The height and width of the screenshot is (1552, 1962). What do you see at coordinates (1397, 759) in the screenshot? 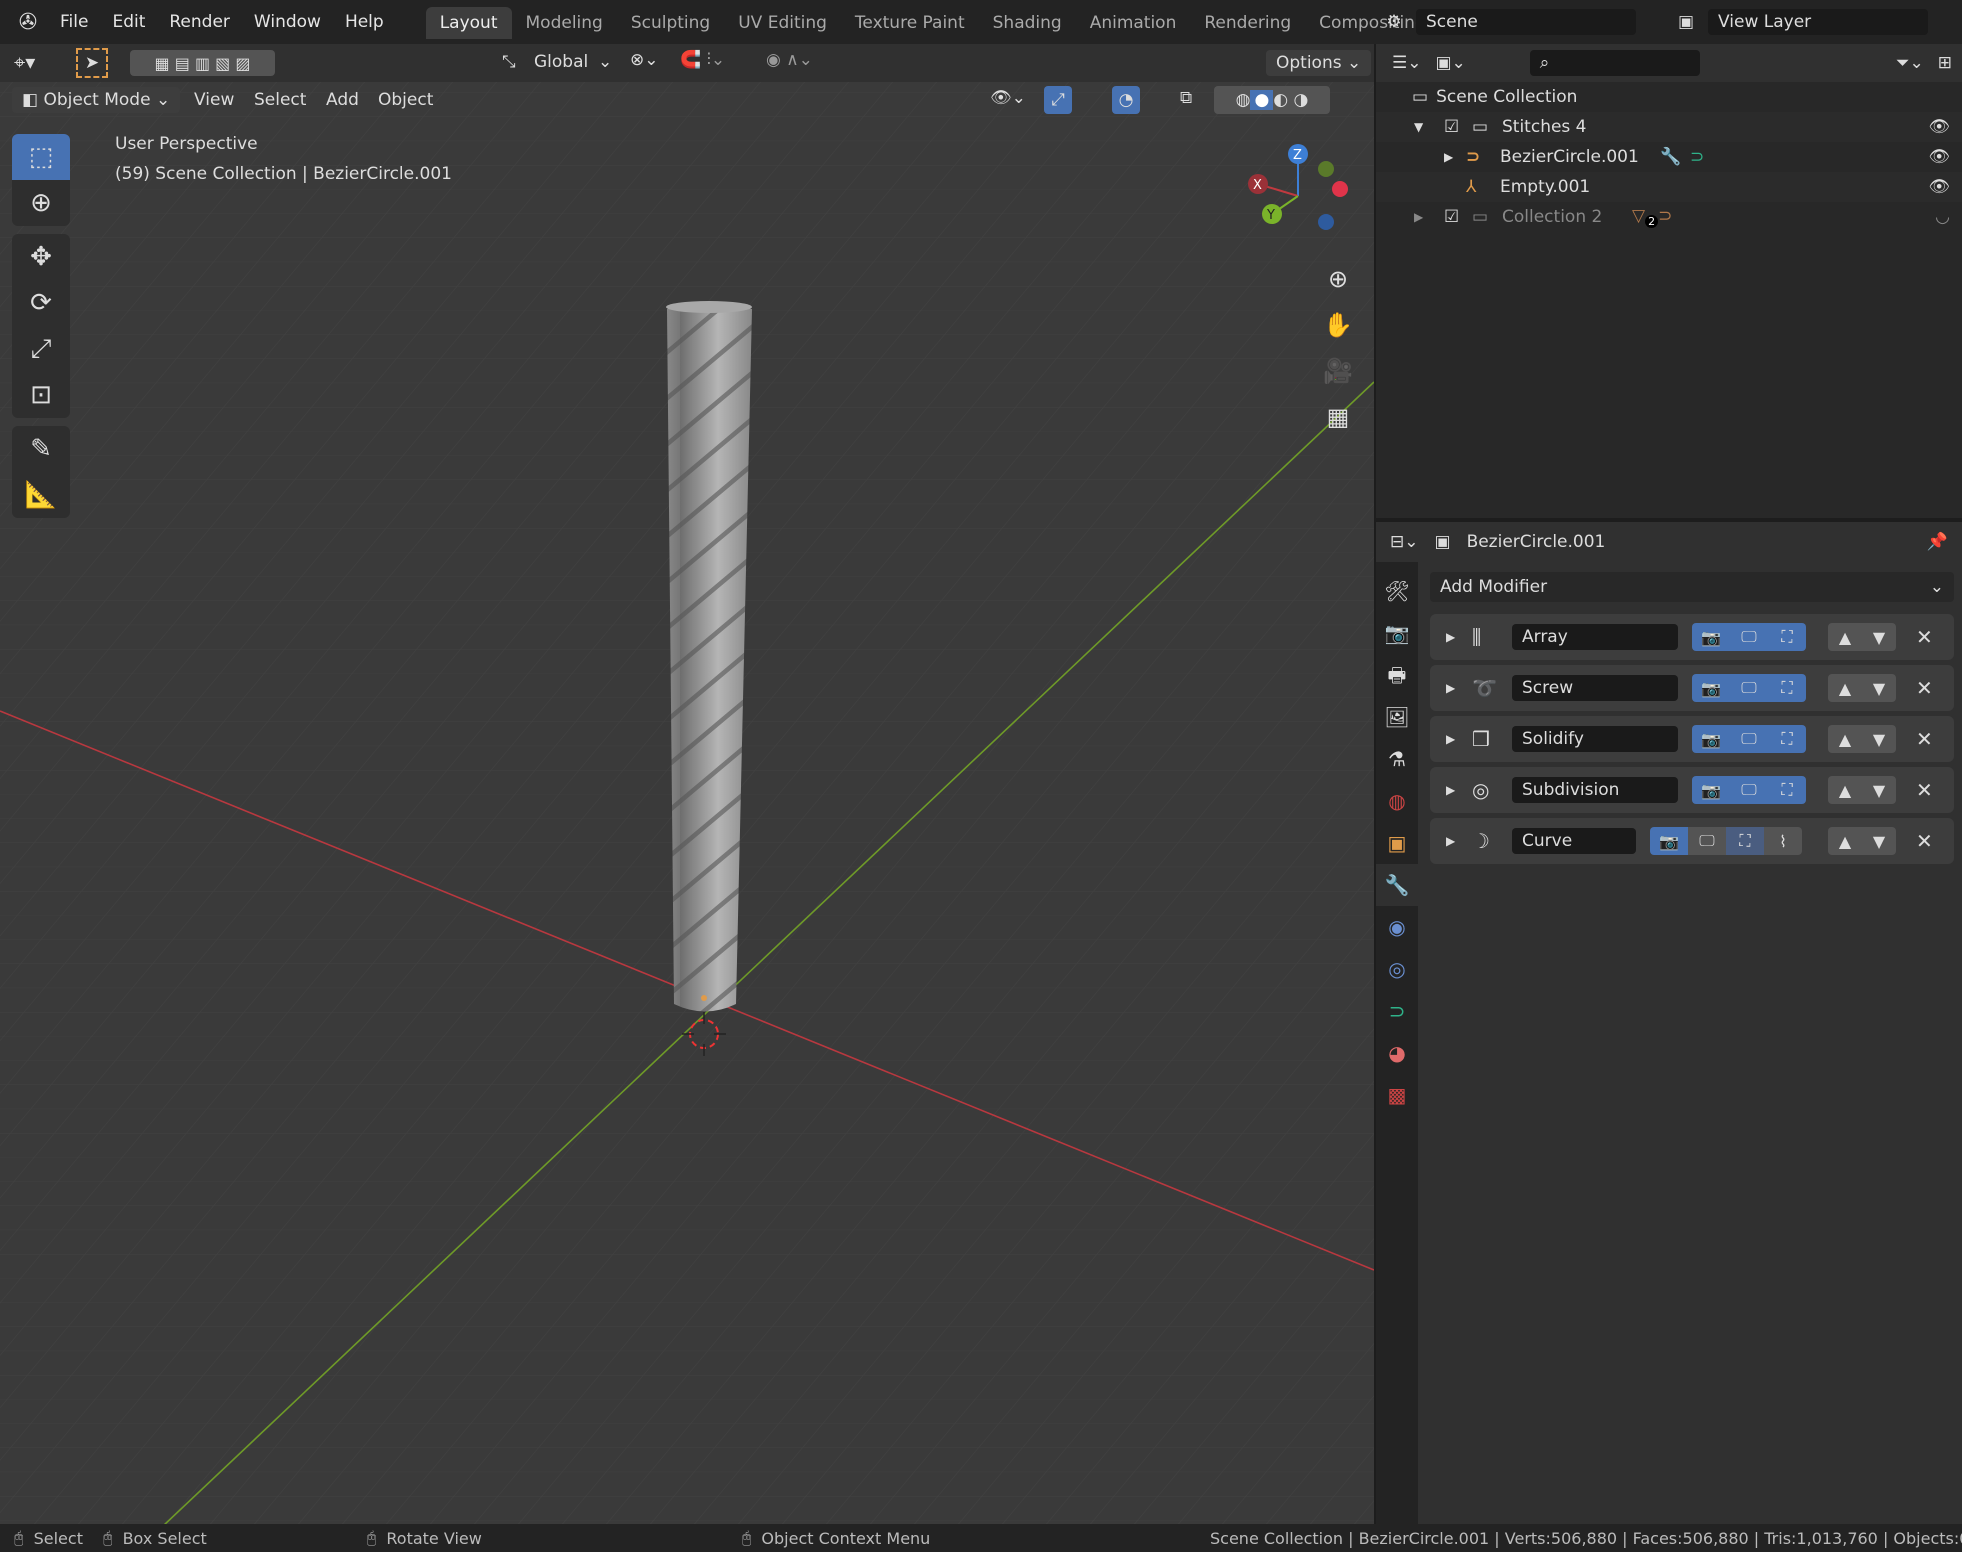
I see `scene-tab-icon: ⚗` at bounding box center [1397, 759].